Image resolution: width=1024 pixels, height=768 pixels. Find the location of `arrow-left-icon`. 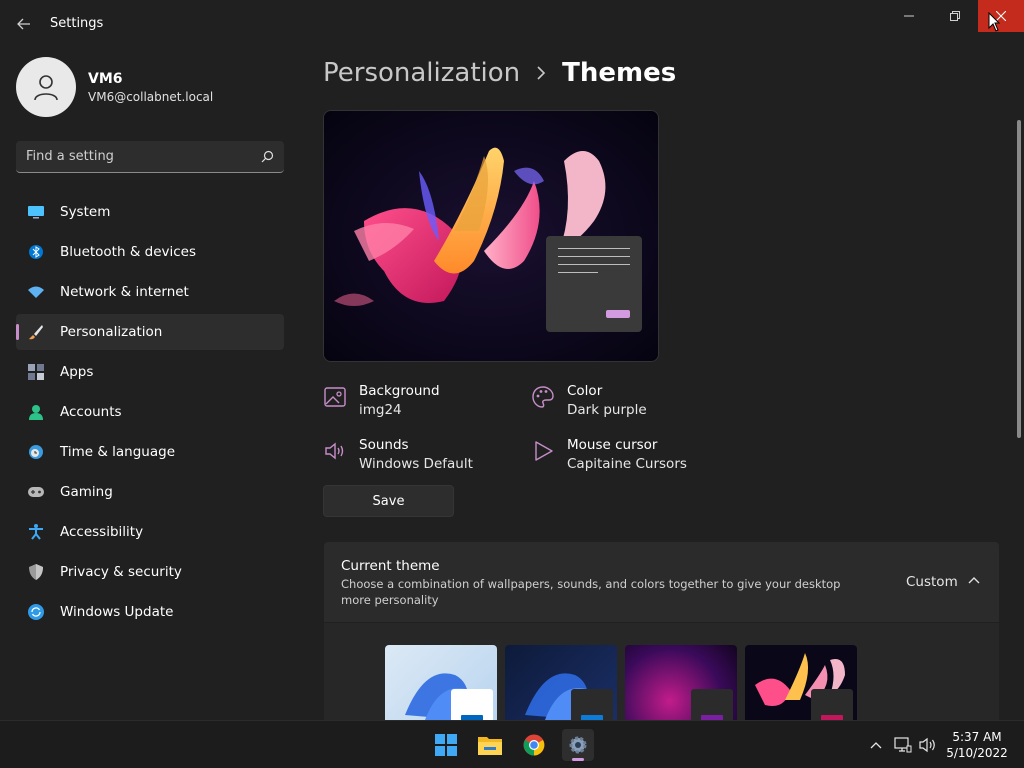

arrow-left-icon is located at coordinates (23, 24).